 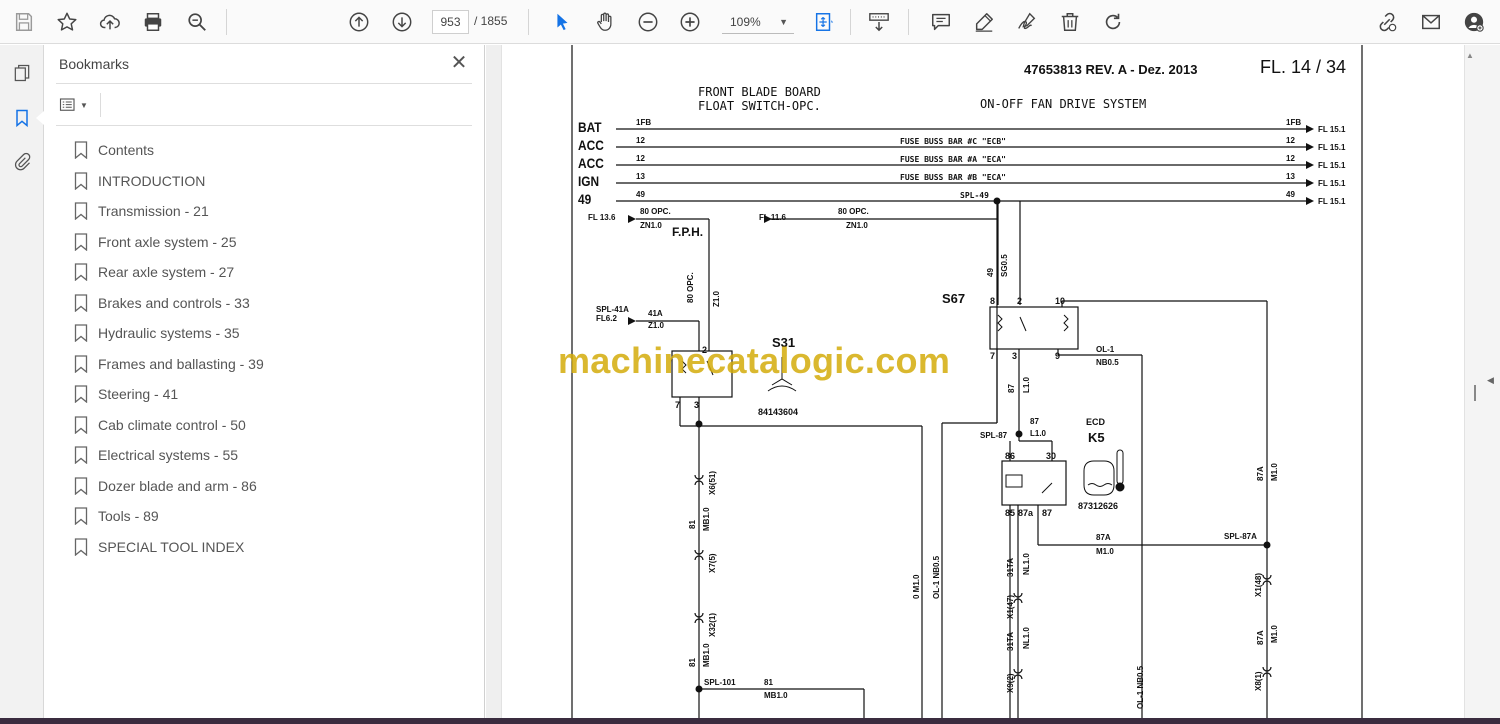 What do you see at coordinates (264, 181) in the screenshot?
I see `bookmark-item: INTRODUCTION` at bounding box center [264, 181].